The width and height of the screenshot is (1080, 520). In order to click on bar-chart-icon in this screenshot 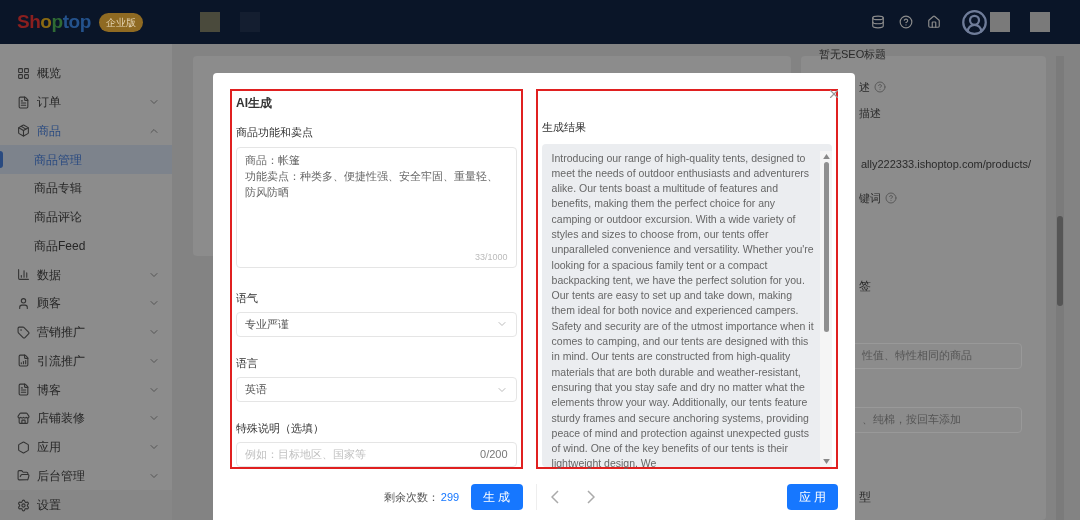, I will do `click(23, 275)`.